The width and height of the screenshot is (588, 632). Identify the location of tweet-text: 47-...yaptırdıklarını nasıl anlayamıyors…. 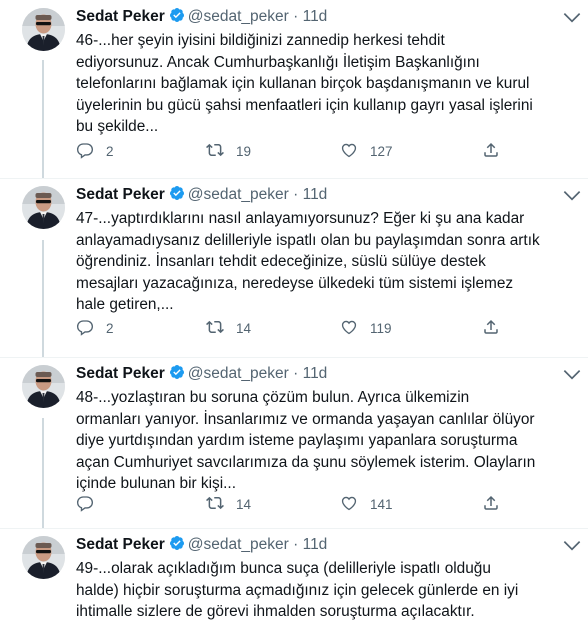
(308, 261).